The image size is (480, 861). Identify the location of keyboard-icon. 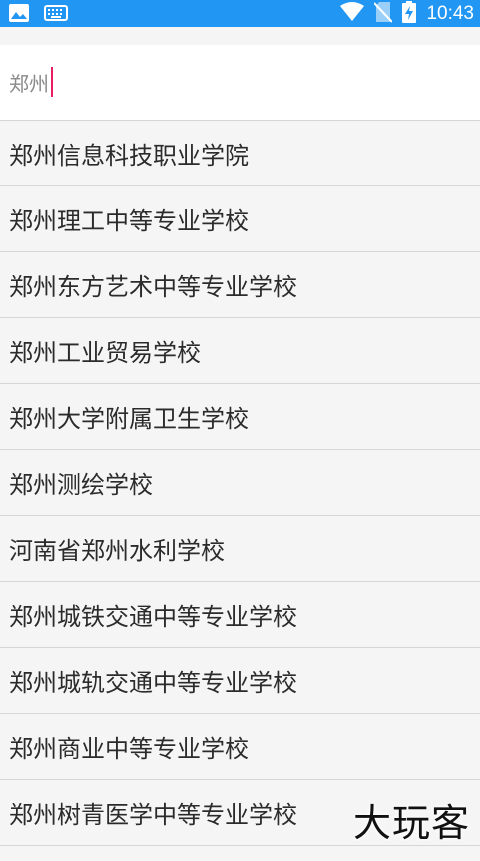
(56, 15).